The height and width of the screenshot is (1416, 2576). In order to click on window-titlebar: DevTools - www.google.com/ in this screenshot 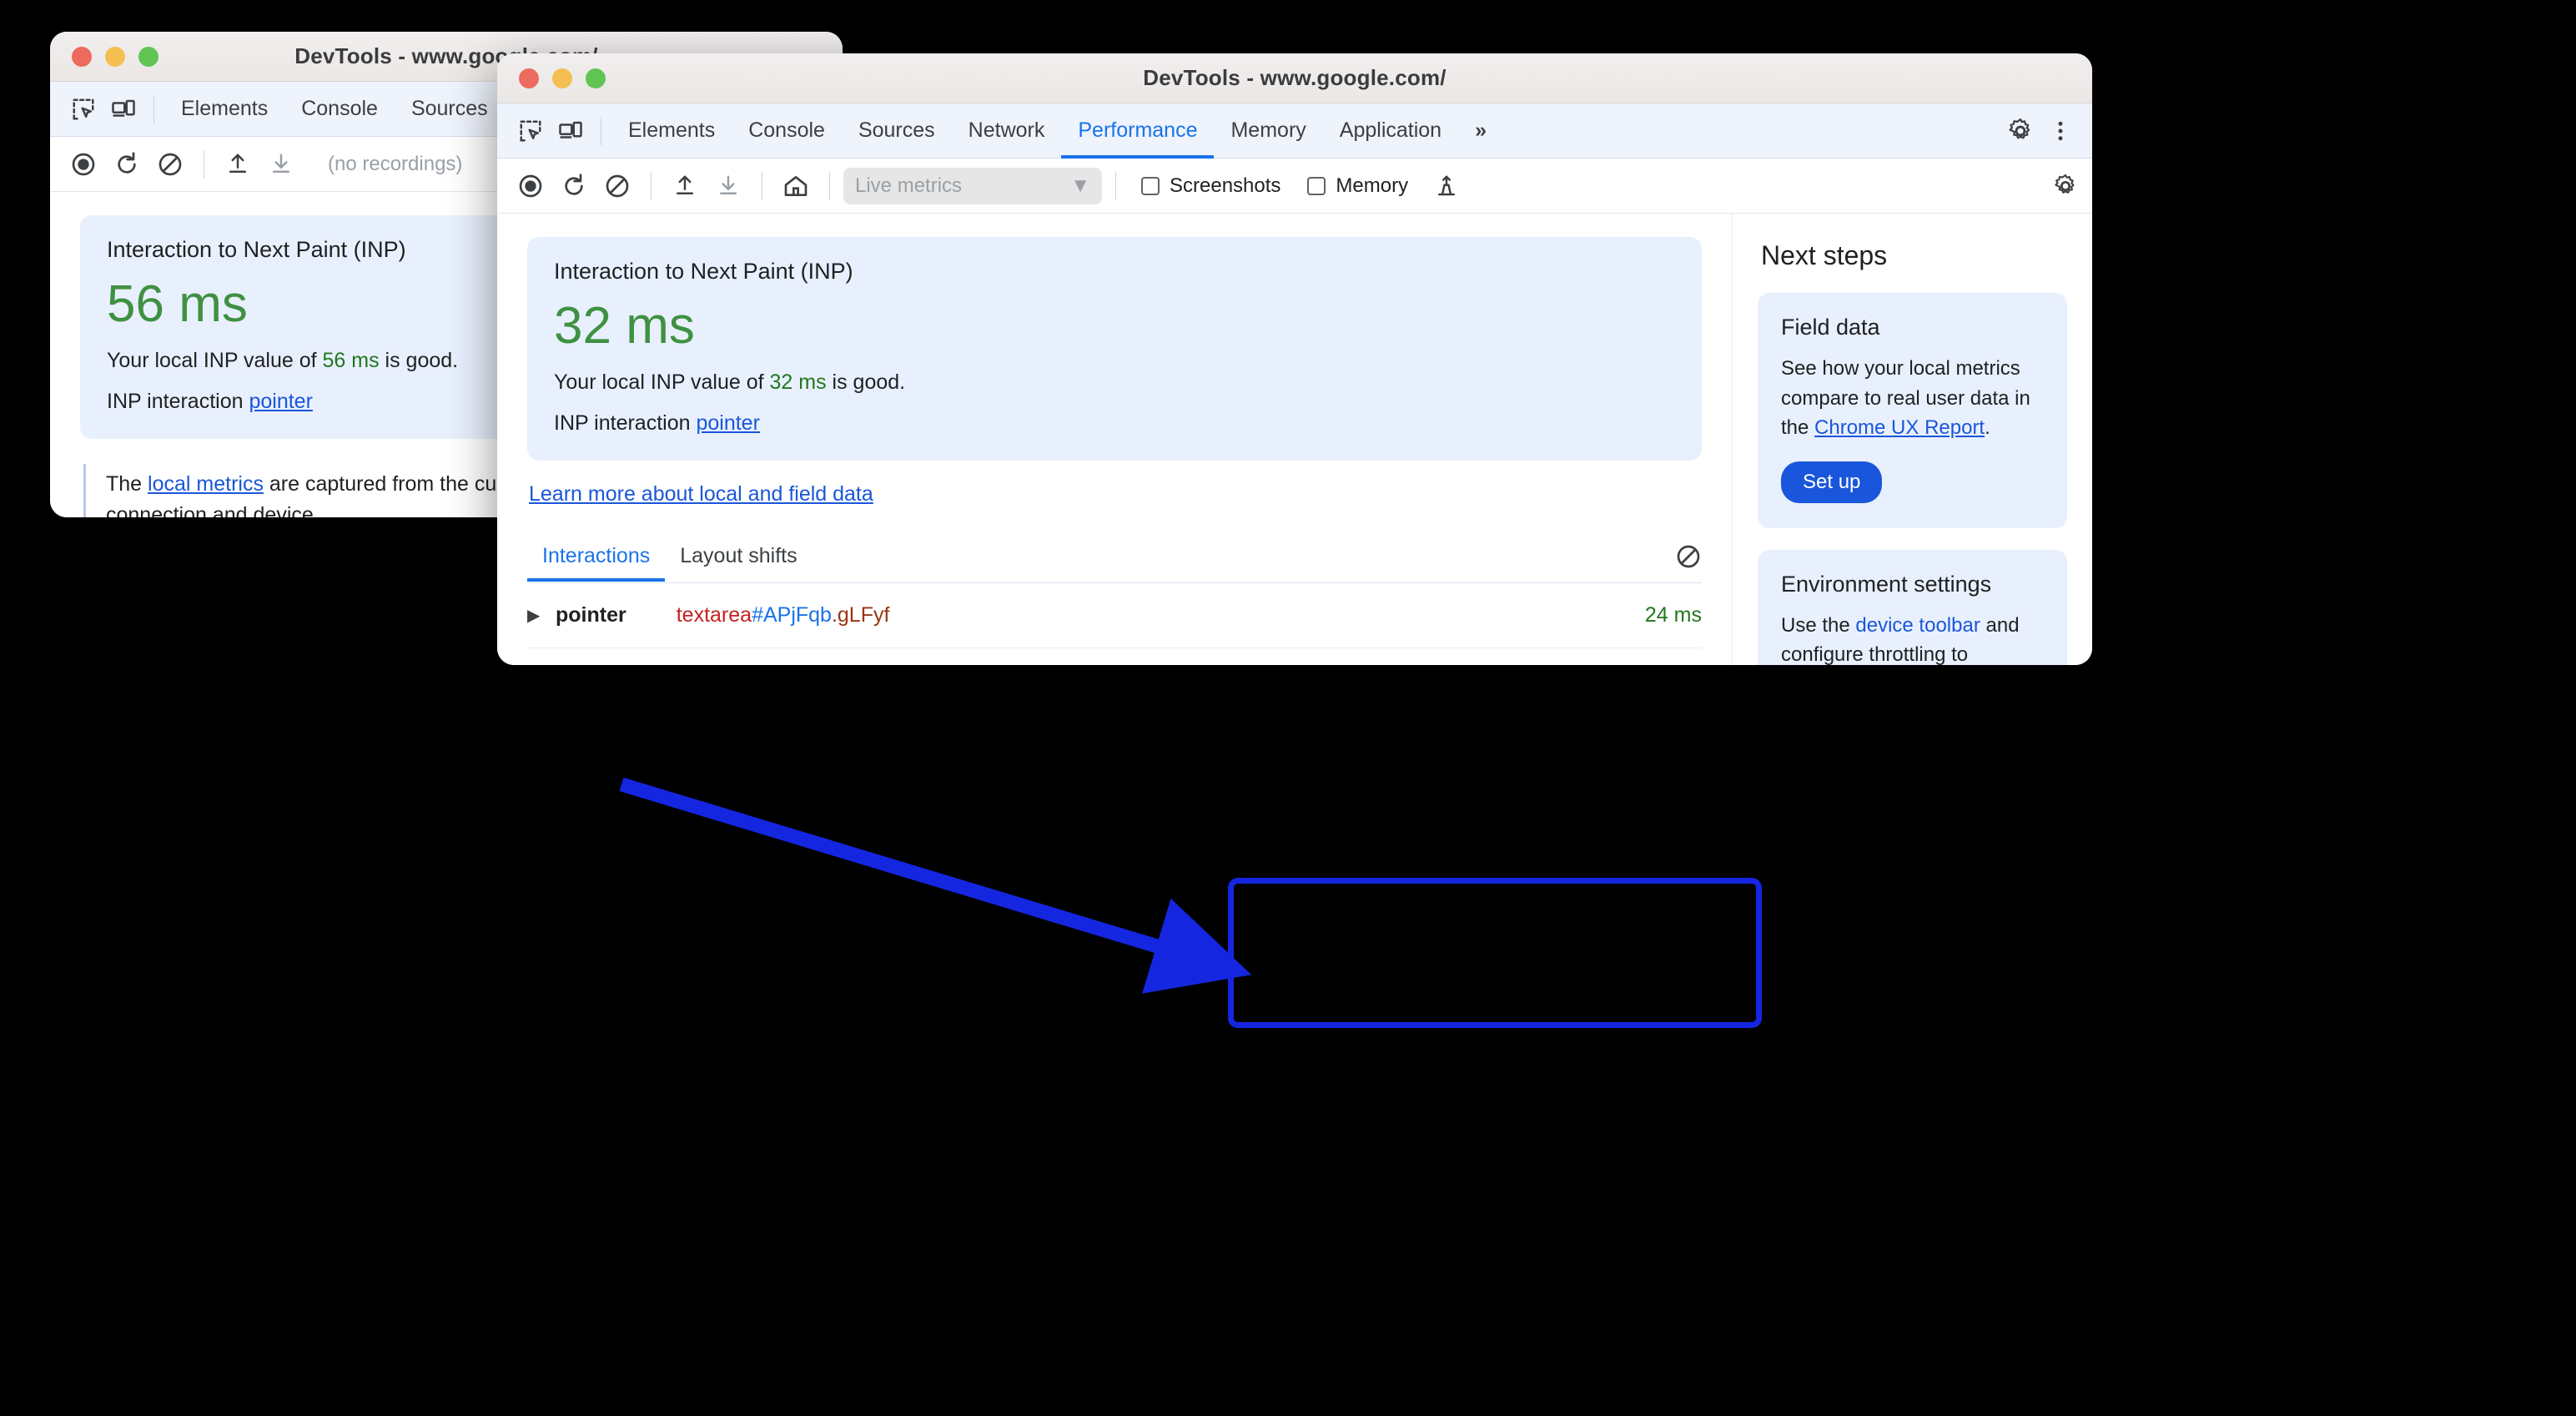, I will do `click(1294, 78)`.